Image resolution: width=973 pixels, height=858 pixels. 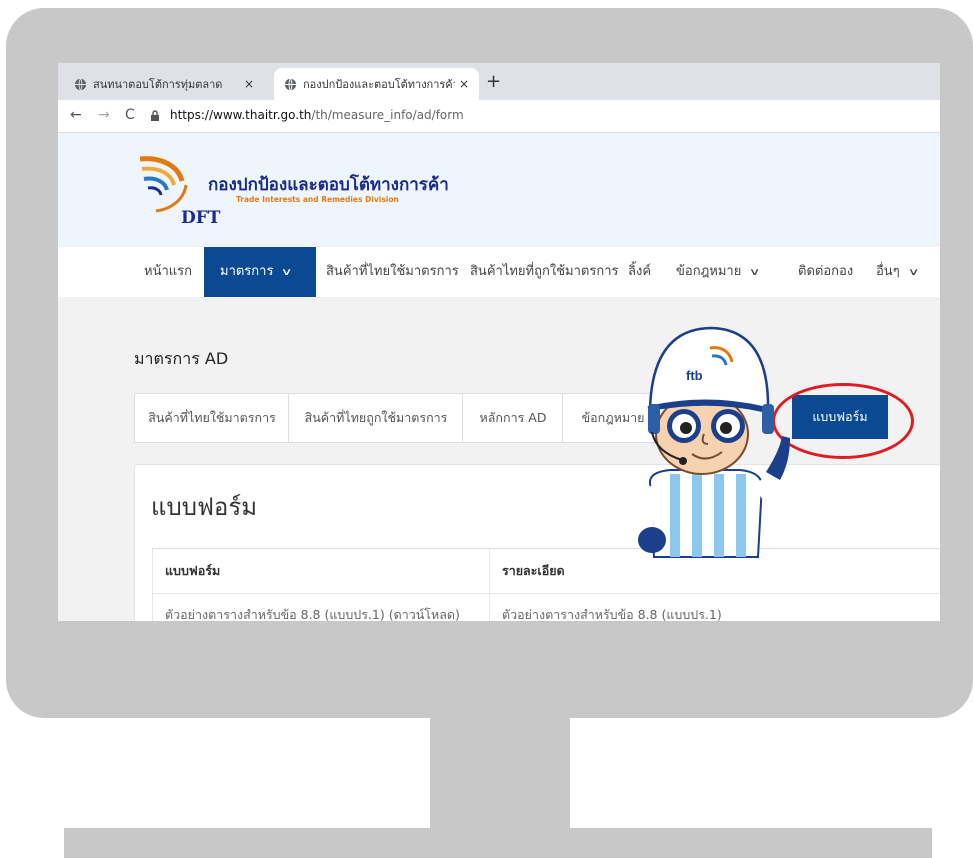 I want to click on browser-tab-inactive: สนทนาตอบโต้การทุ่มตลาด ×, so click(x=164, y=84).